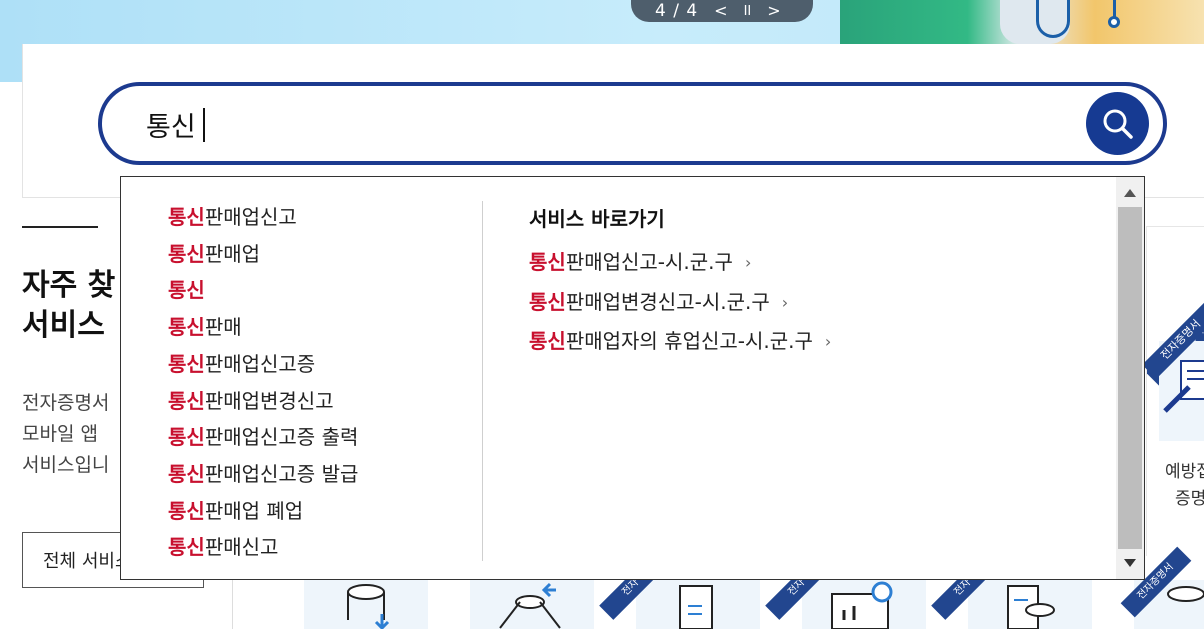  I want to click on triangle-down-icon, so click(1130, 563).